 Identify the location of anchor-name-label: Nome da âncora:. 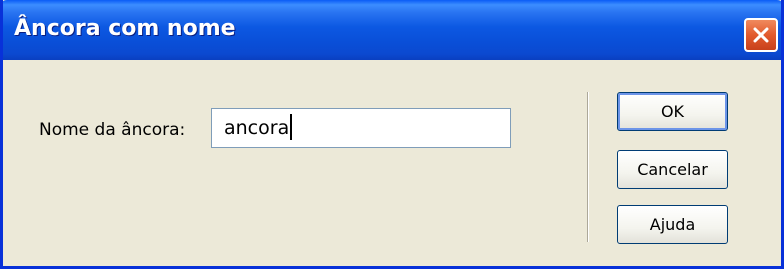
(112, 130).